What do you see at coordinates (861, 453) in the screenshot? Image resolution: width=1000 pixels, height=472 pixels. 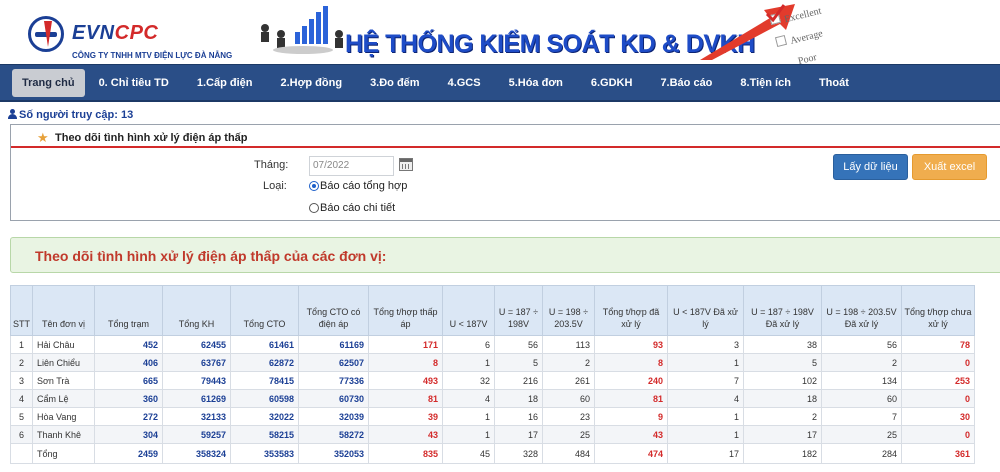 I see `table-cell: 284` at bounding box center [861, 453].